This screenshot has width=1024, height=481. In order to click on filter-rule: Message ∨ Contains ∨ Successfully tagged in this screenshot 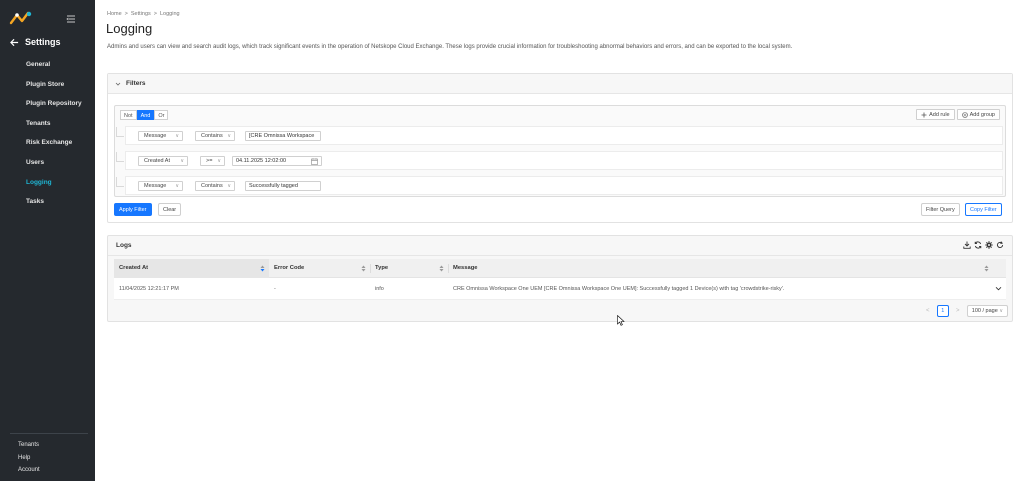, I will do `click(559, 185)`.